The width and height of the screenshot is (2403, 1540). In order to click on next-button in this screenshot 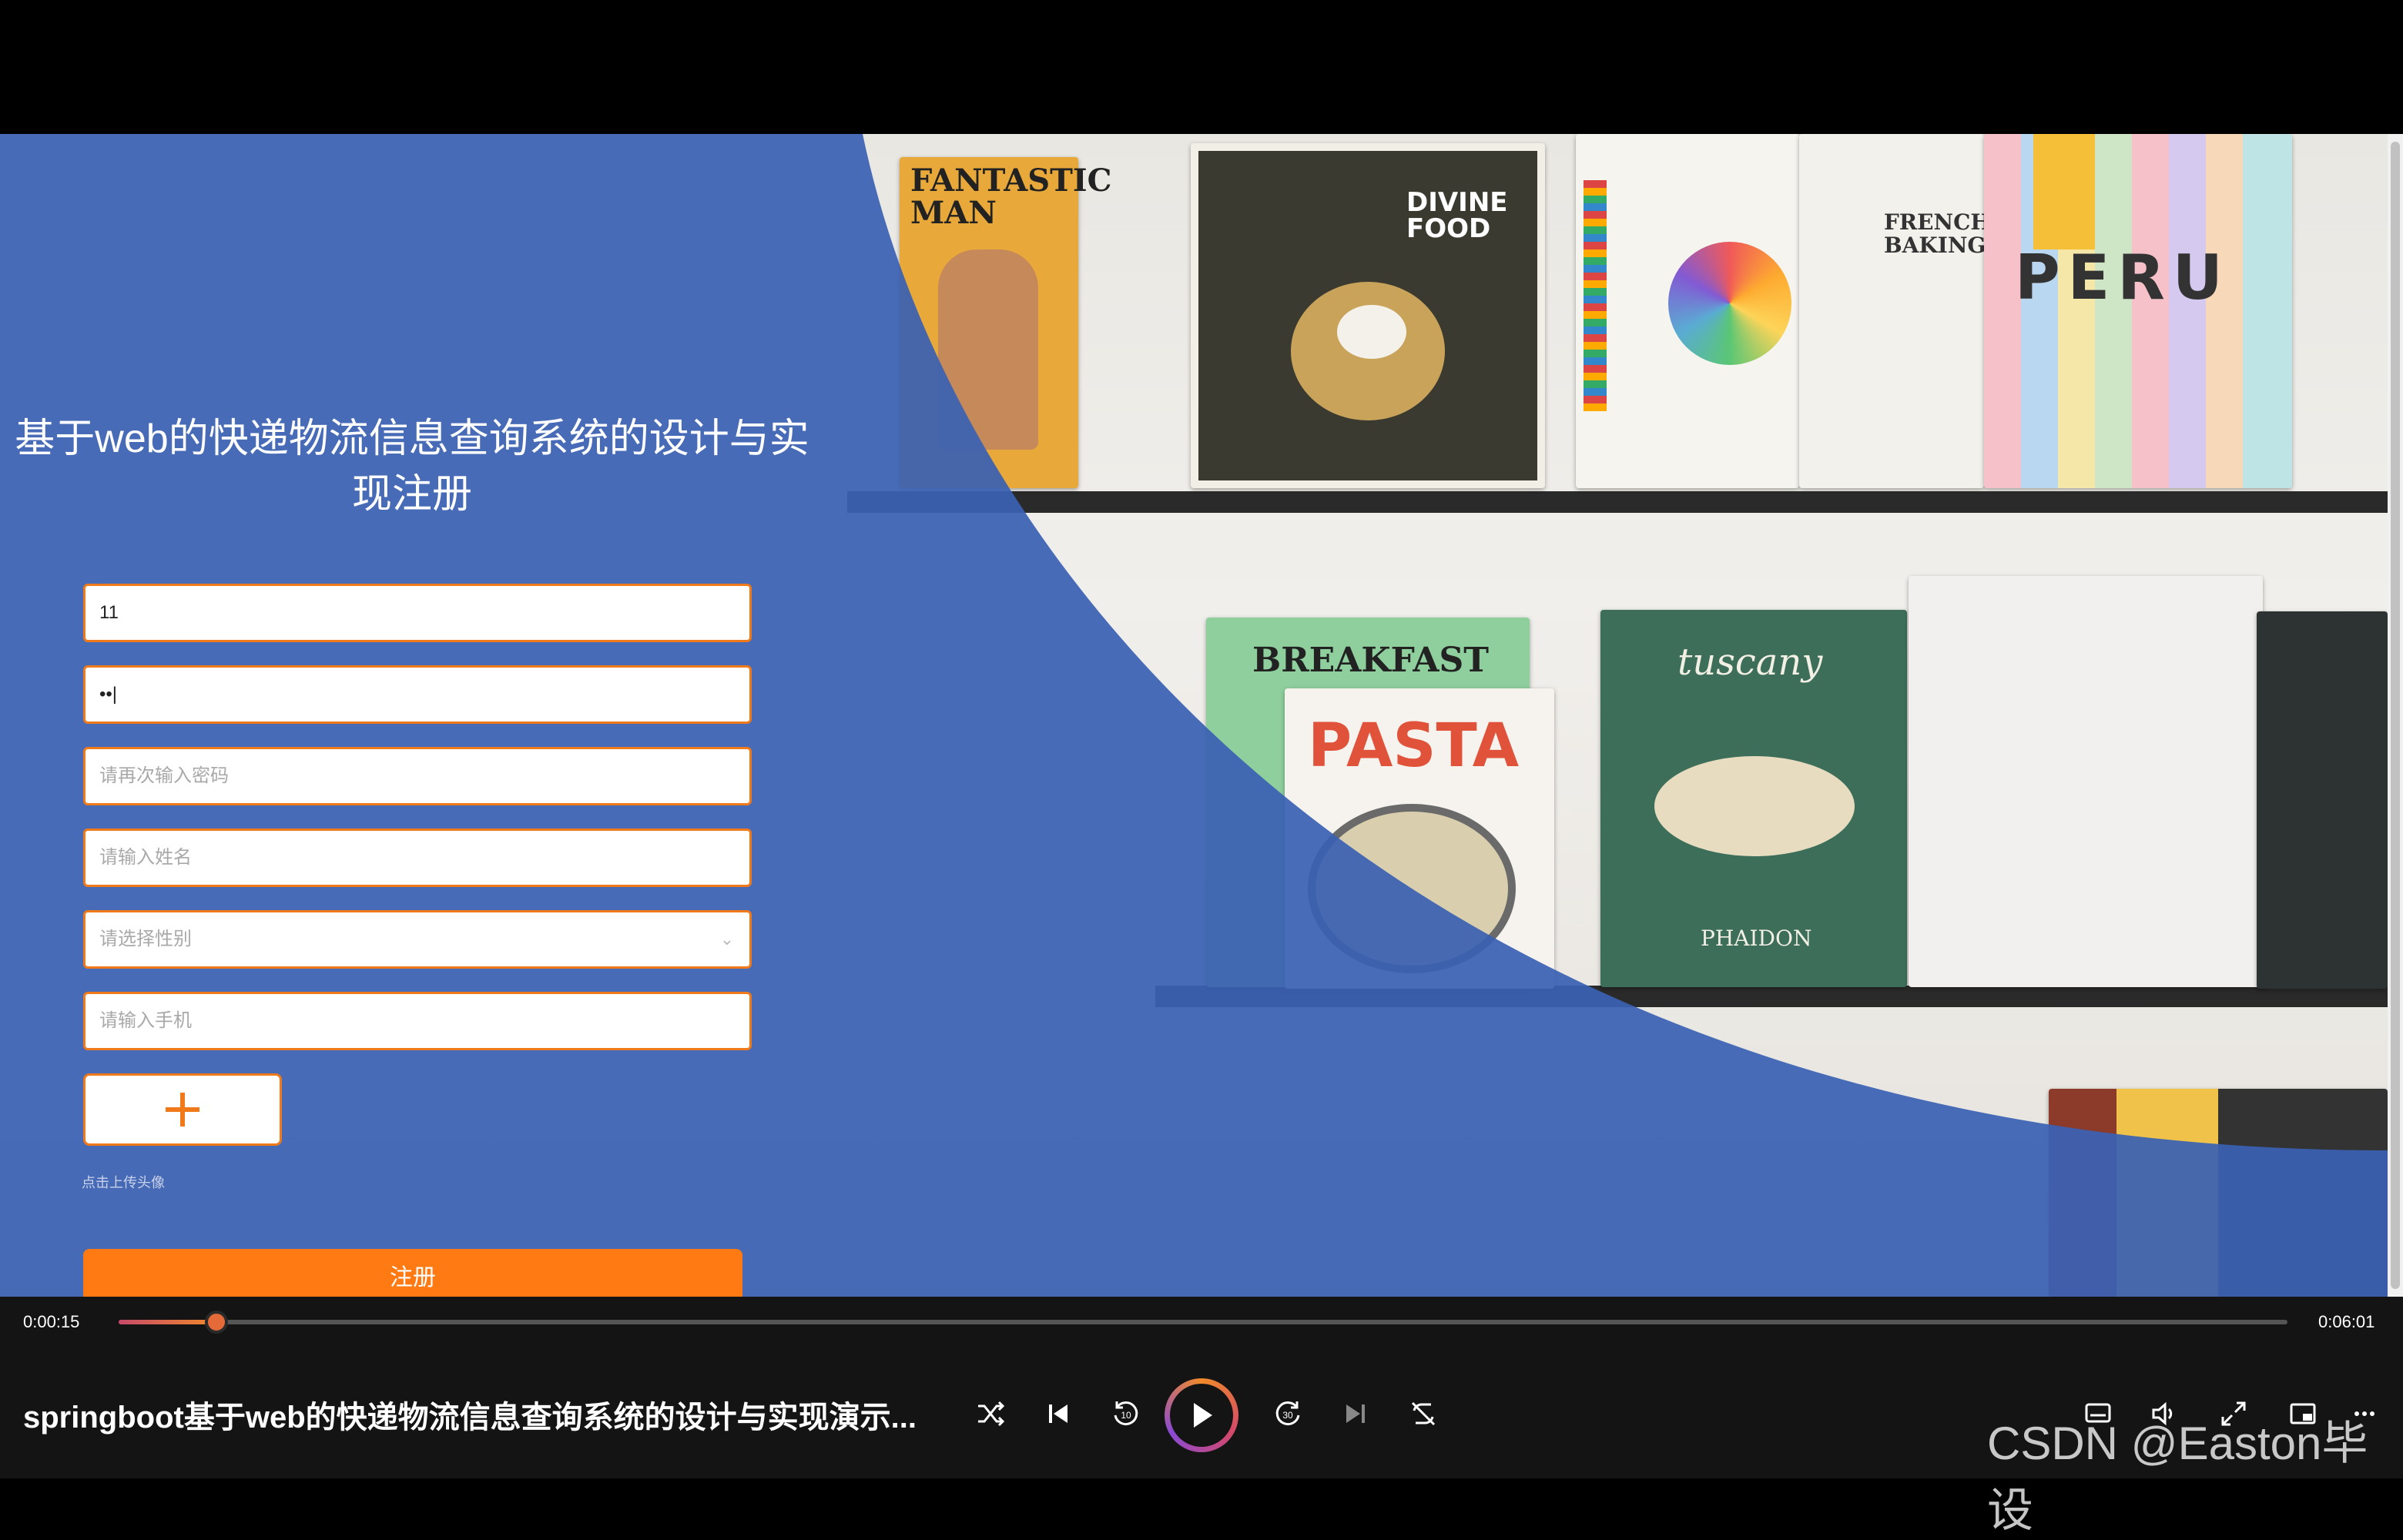, I will do `click(1356, 1413)`.